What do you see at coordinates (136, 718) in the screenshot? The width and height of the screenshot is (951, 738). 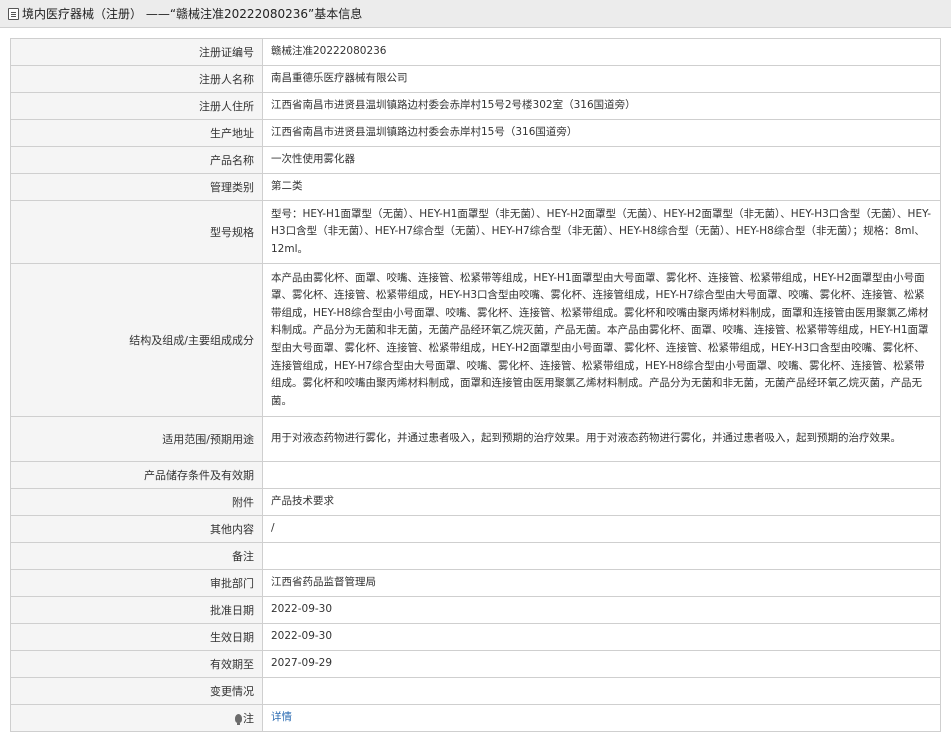 I see `row-label-note: 注` at bounding box center [136, 718].